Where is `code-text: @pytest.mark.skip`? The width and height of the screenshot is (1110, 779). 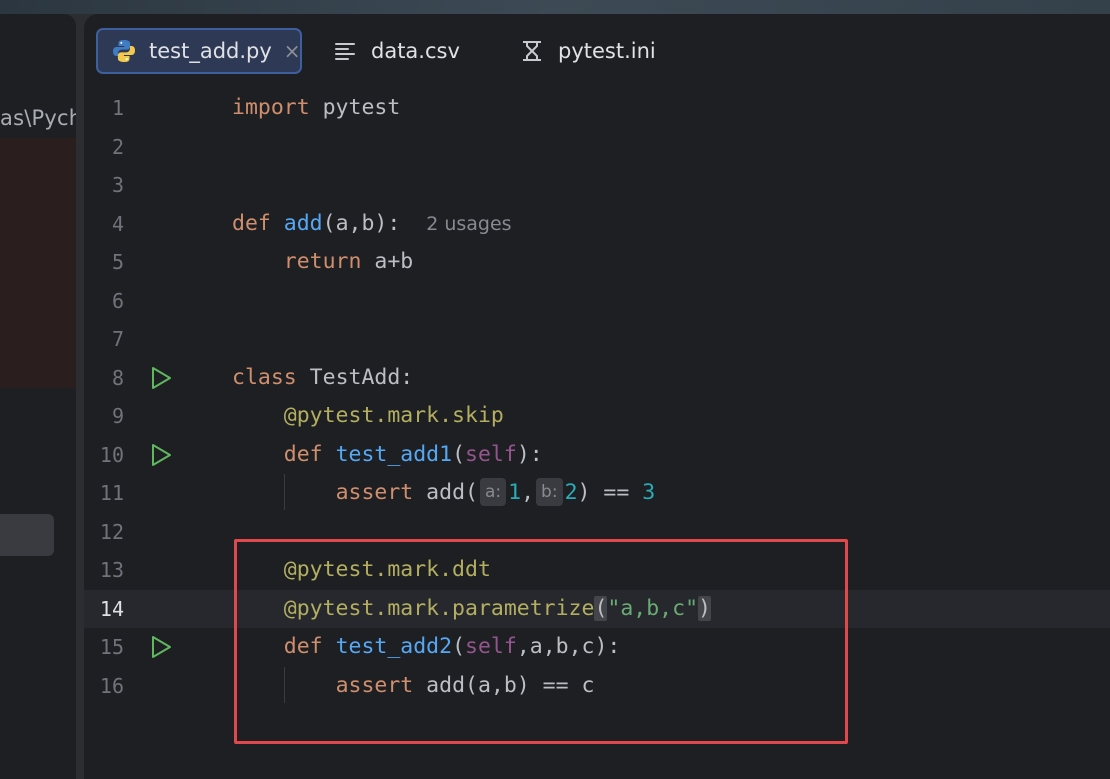 code-text: @pytest.mark.skip is located at coordinates (368, 416).